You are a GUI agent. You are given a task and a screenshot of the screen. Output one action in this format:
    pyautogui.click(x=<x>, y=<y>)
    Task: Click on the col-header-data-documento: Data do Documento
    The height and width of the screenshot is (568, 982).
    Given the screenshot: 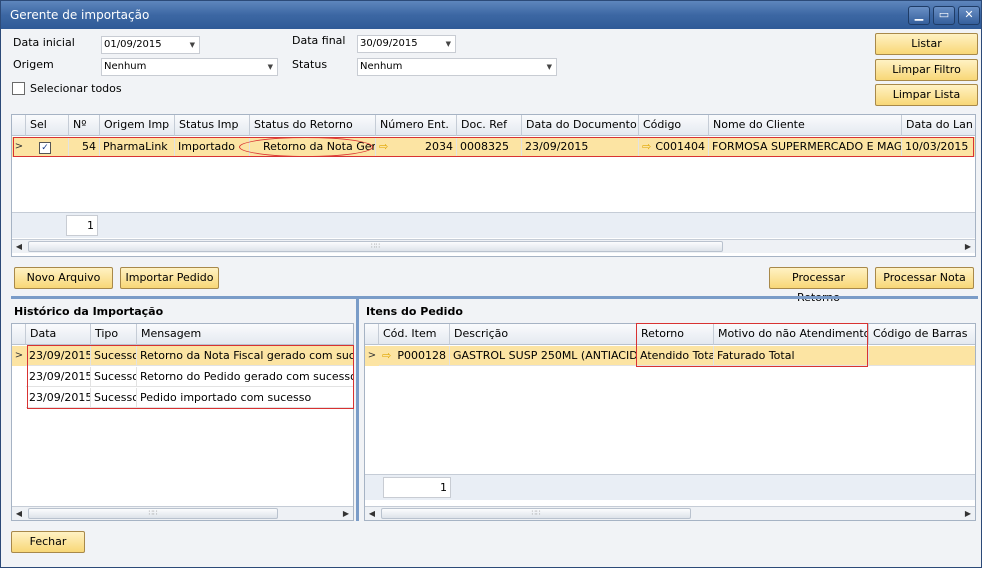 What is the action you would take?
    pyautogui.click(x=580, y=125)
    